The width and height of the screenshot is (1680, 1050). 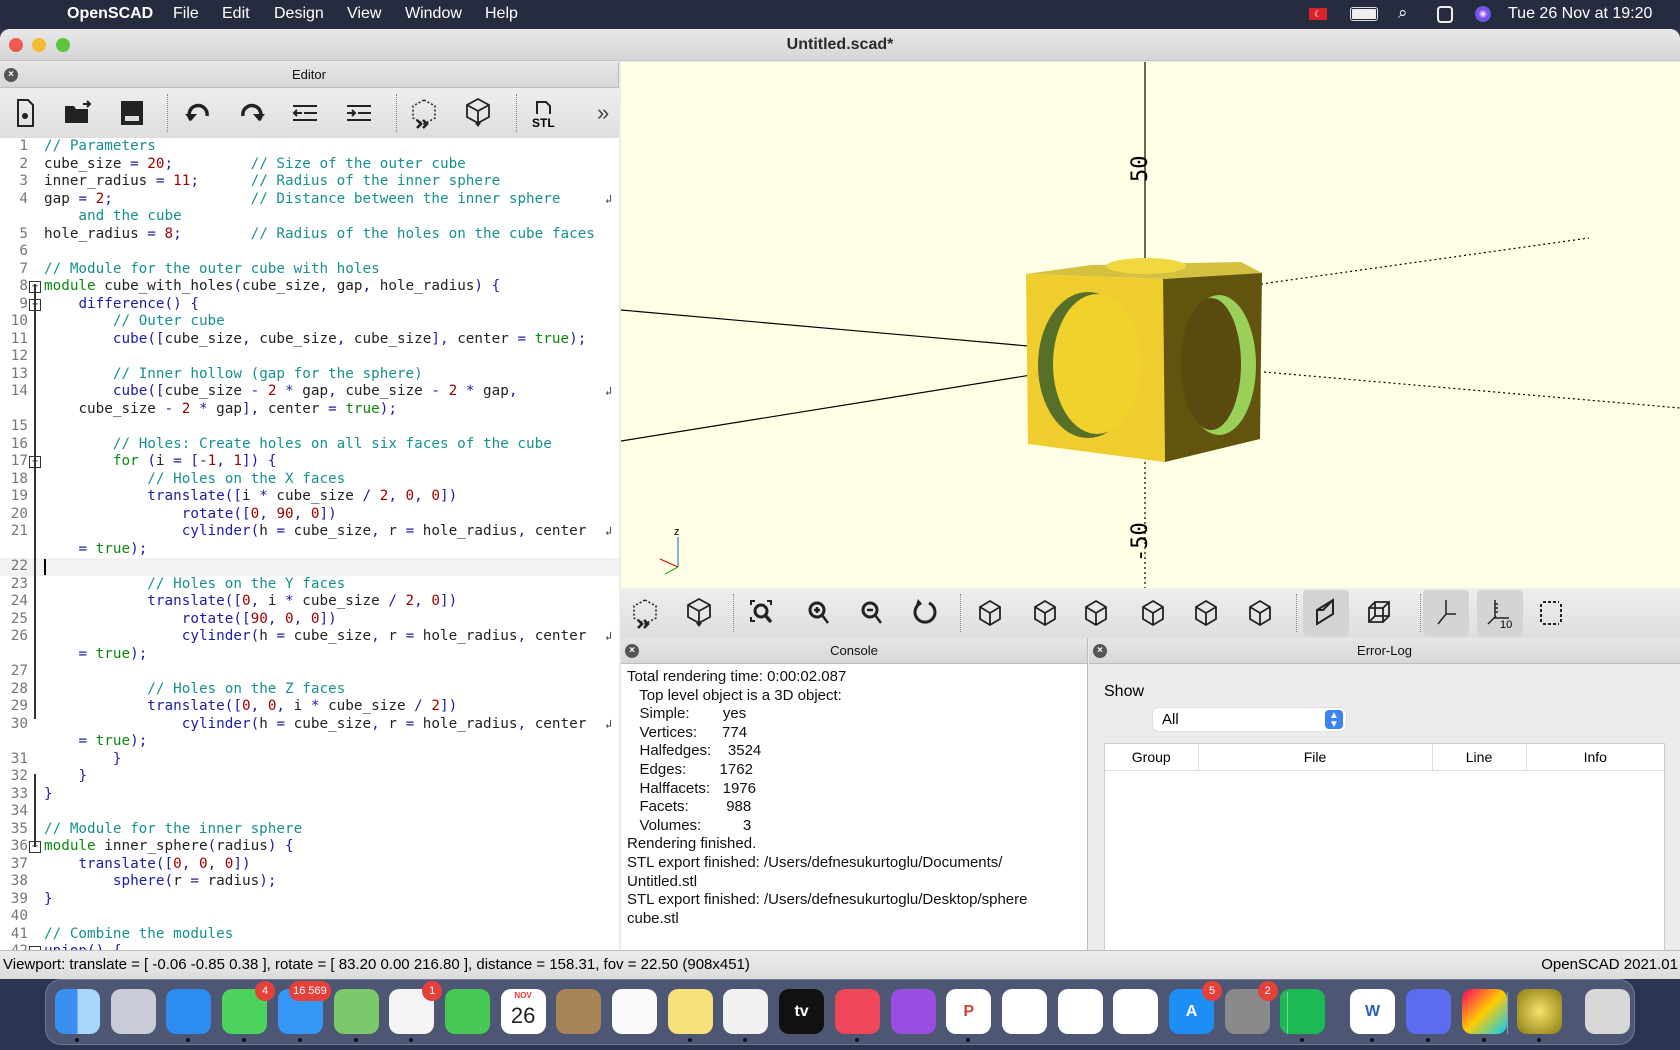 I want to click on menu-file: File, so click(x=186, y=14).